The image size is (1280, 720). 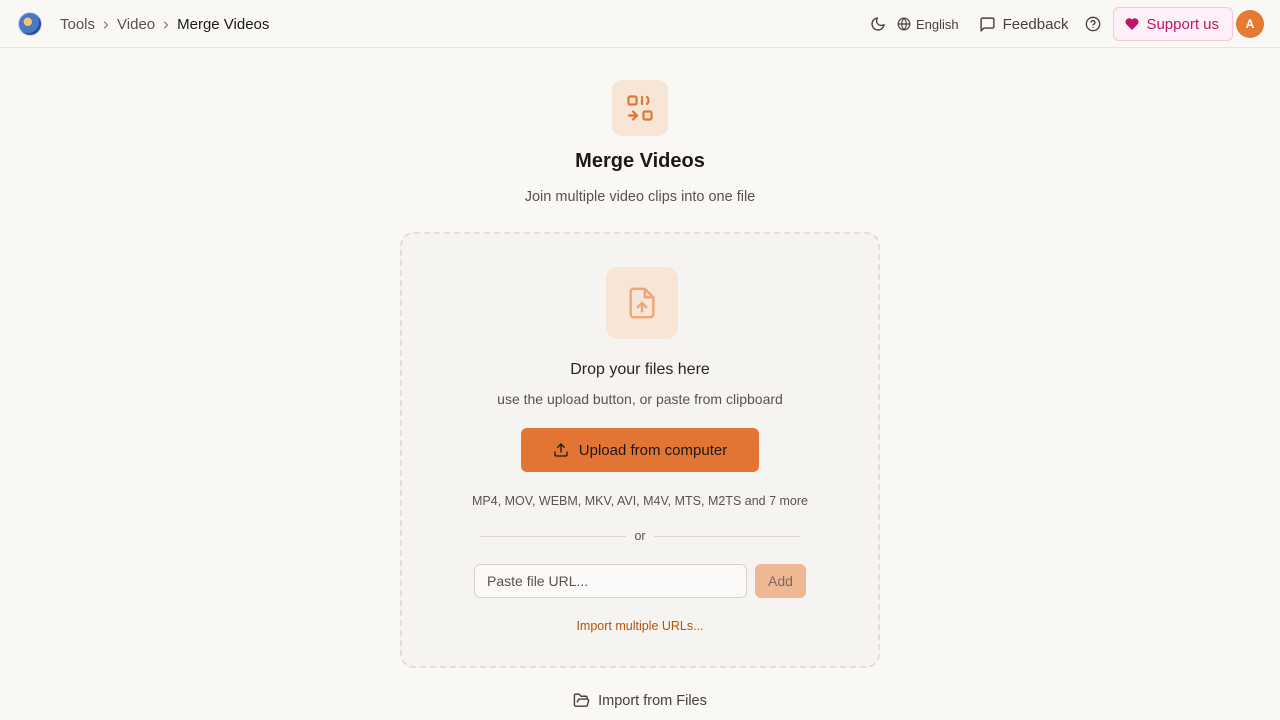 I want to click on moon-icon, so click(x=878, y=24).